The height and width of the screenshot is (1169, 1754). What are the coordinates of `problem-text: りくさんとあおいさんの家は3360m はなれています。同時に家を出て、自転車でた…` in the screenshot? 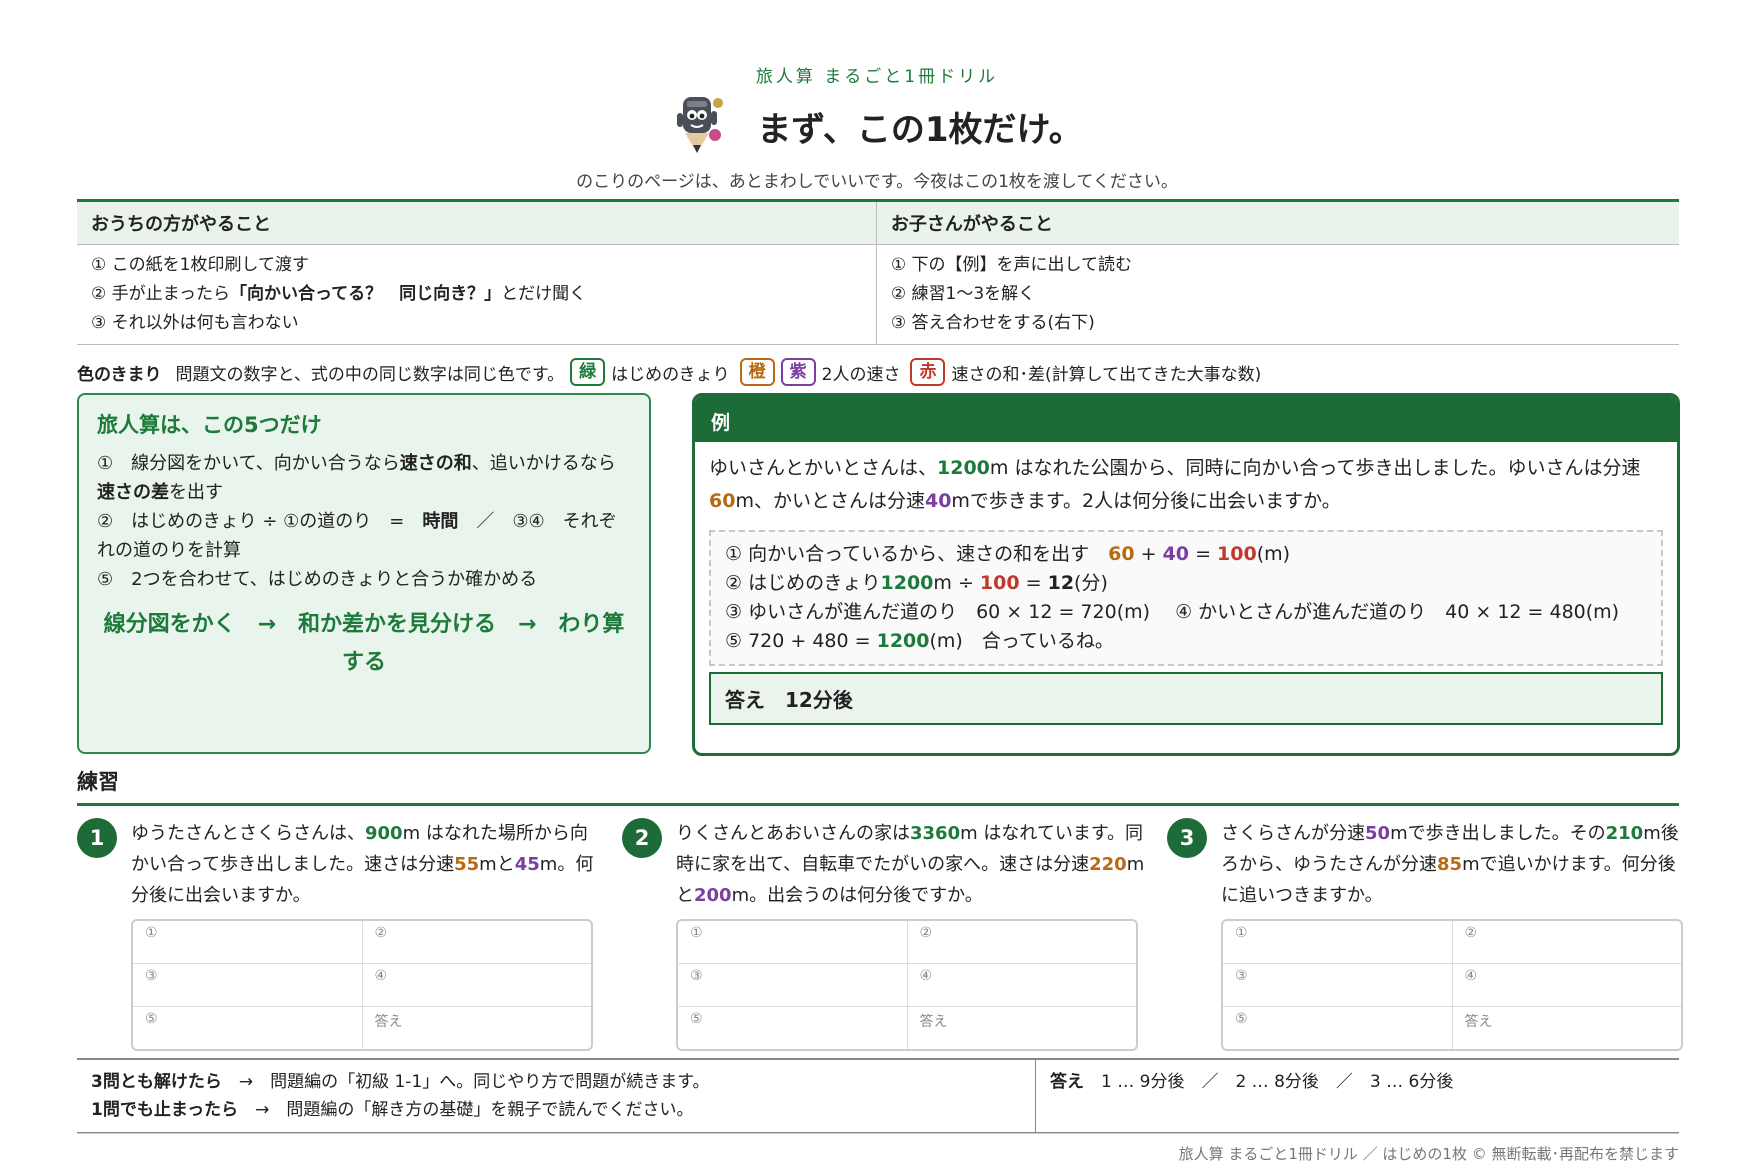 It's located at (910, 864).